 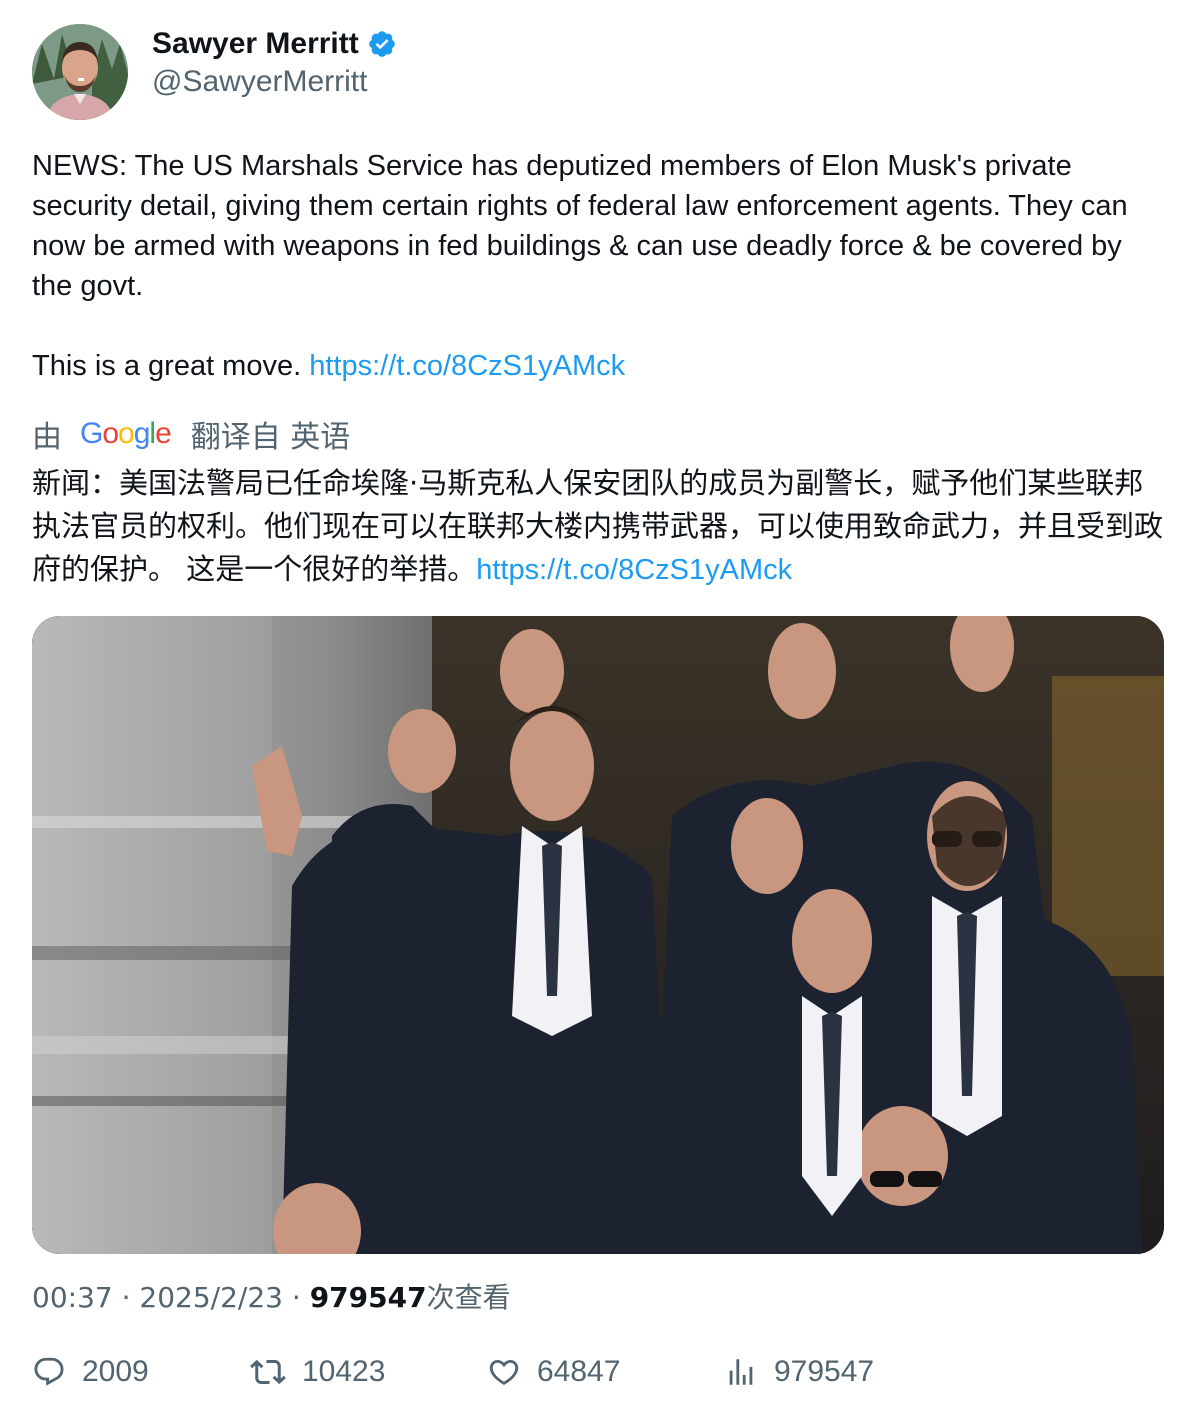 I want to click on reply-button: 2009, so click(x=90, y=1372).